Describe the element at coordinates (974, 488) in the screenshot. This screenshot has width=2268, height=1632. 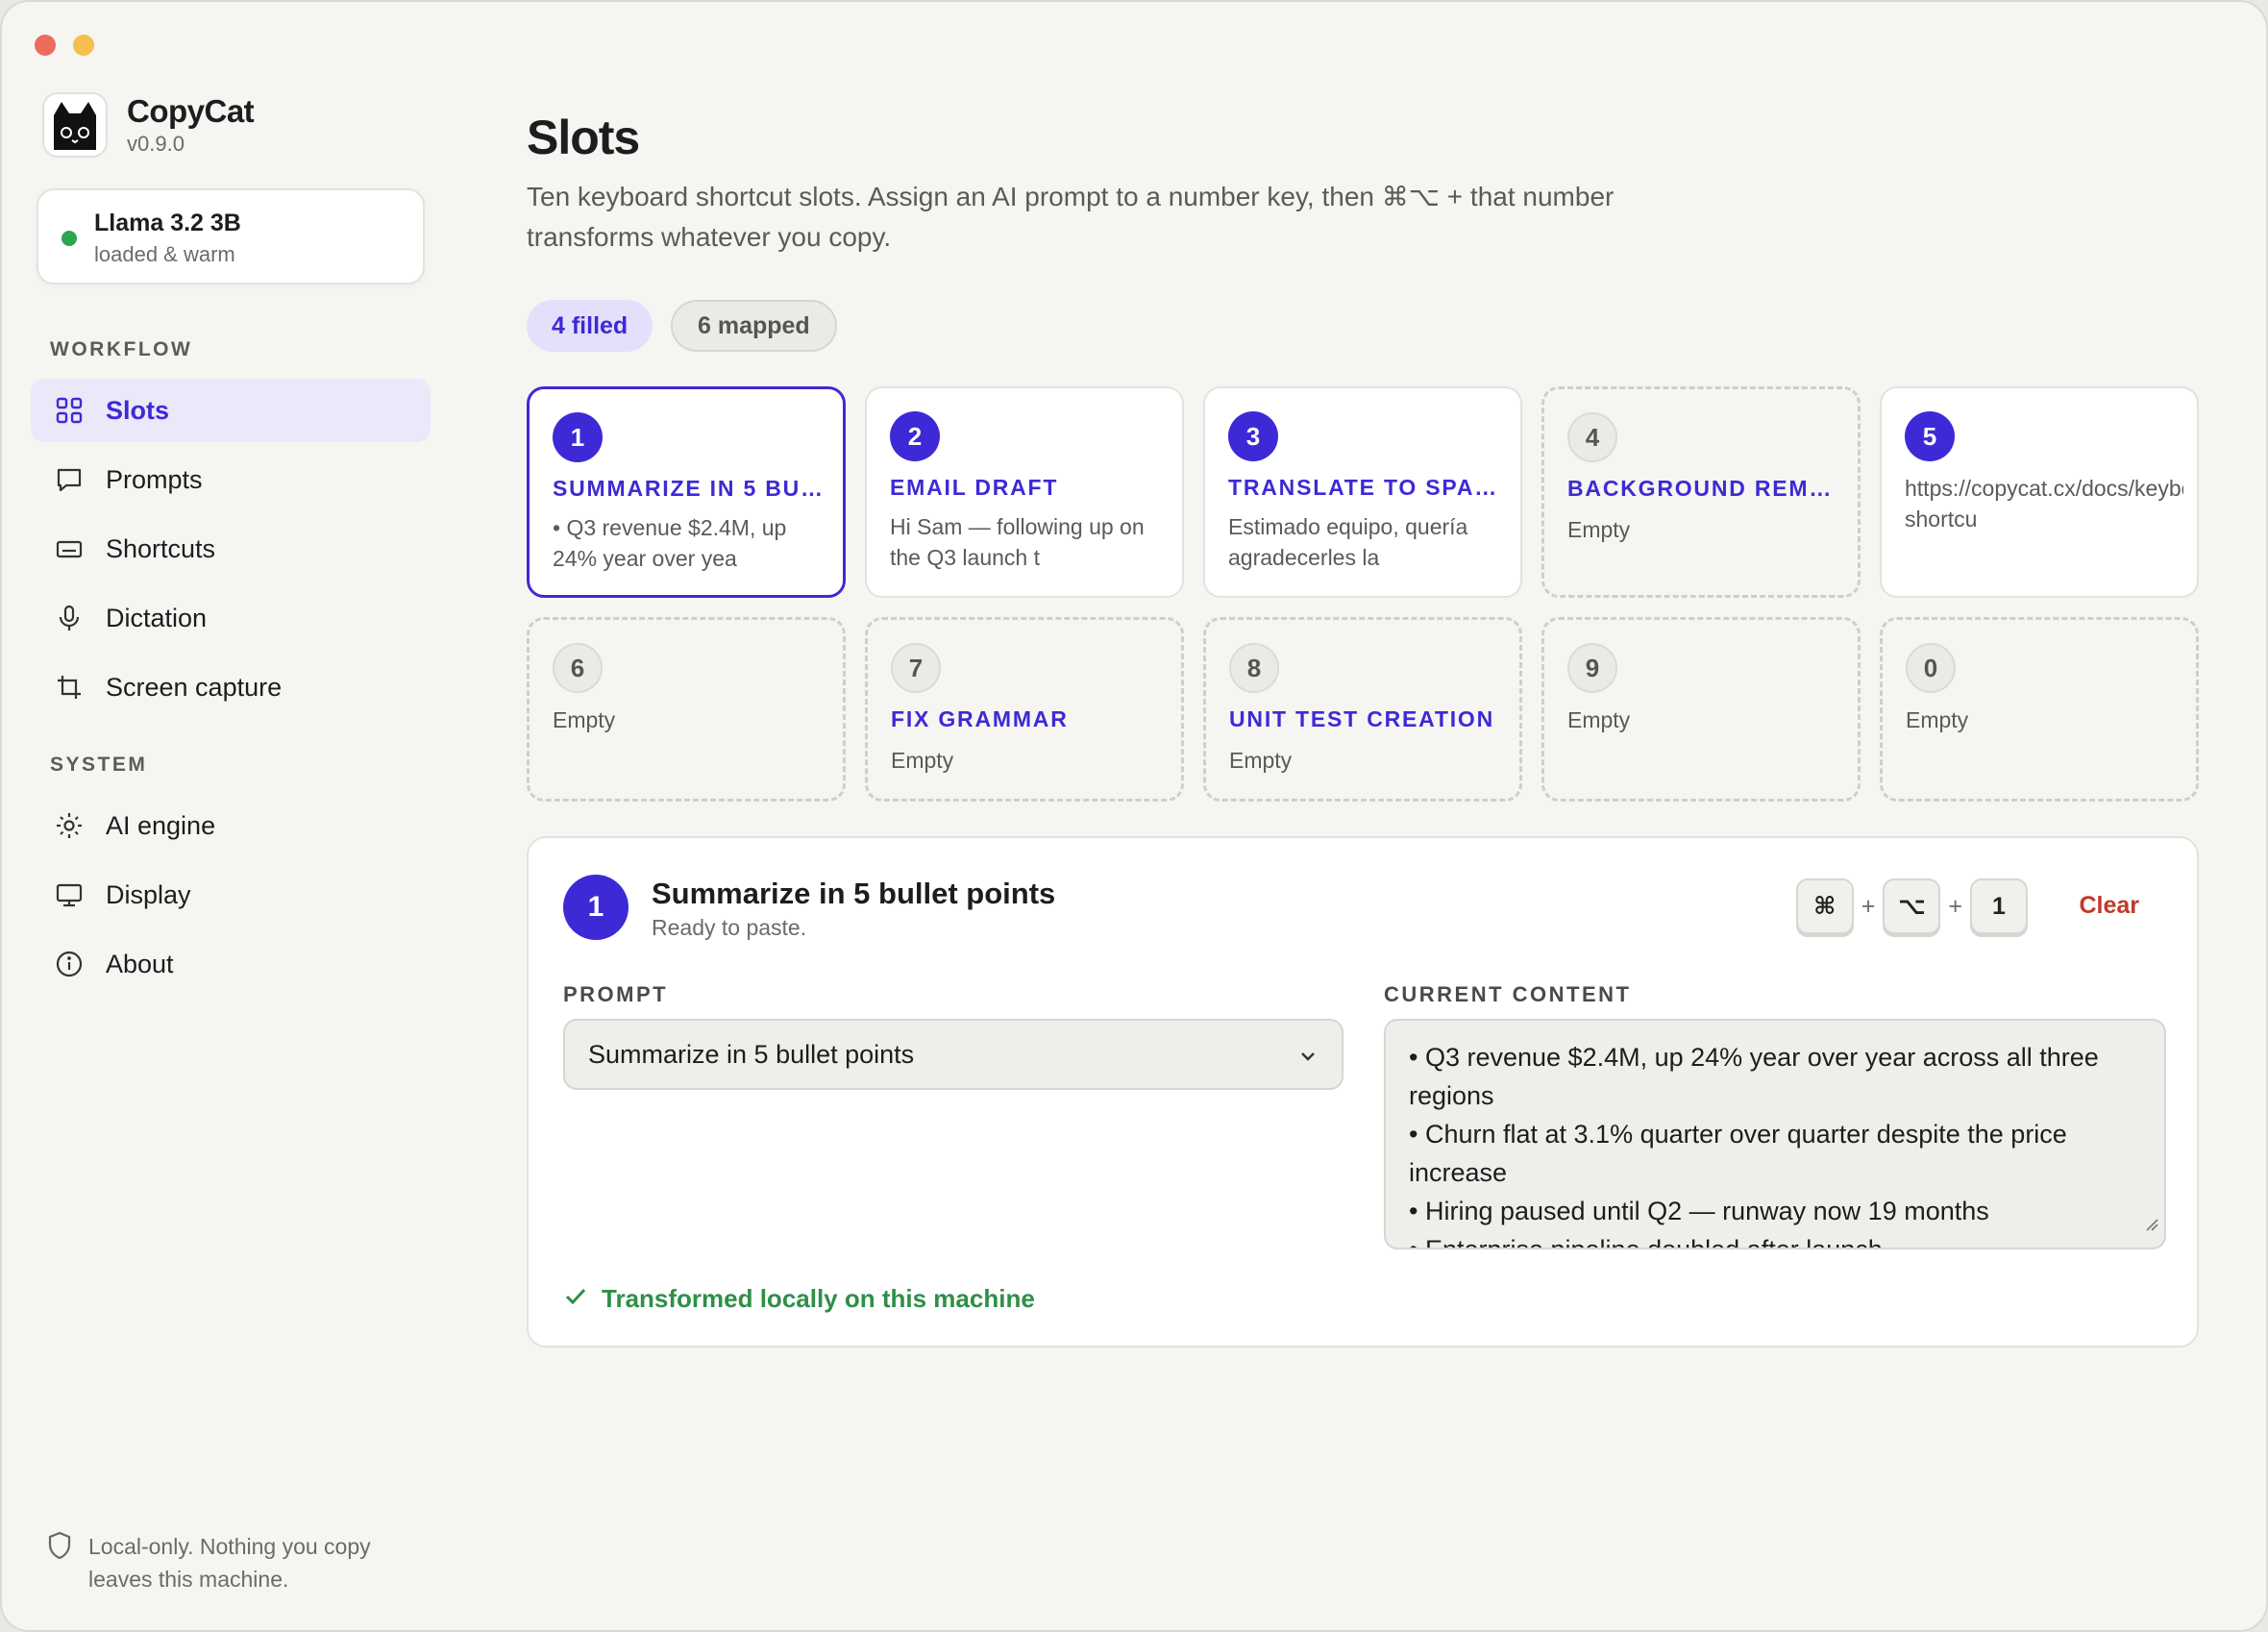
I see `slot-title: EMAIL DRAFT` at that location.